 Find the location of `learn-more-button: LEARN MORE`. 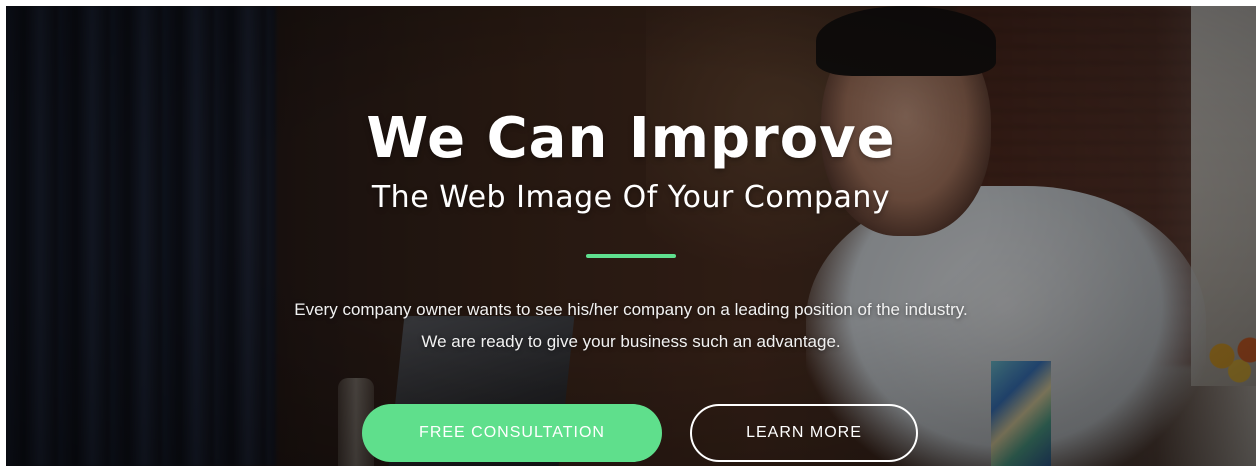

learn-more-button: LEARN MORE is located at coordinates (804, 433).